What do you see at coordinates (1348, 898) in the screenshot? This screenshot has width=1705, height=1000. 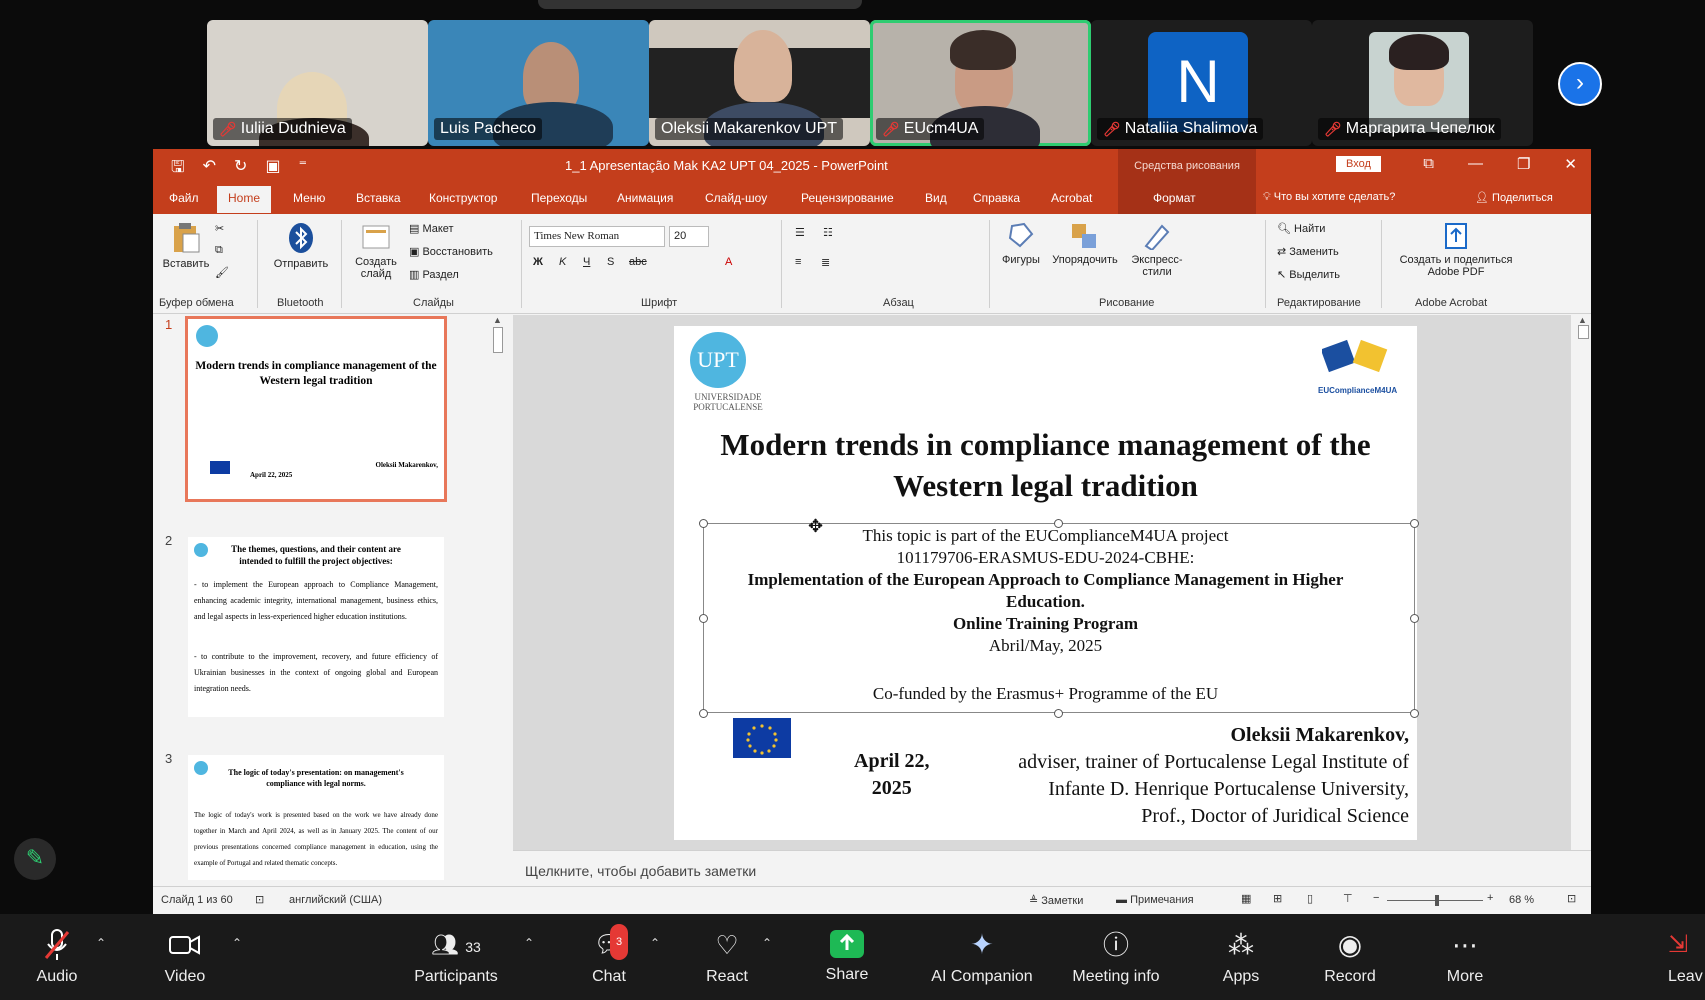 I see `slideshow-view-icon: ⊤` at bounding box center [1348, 898].